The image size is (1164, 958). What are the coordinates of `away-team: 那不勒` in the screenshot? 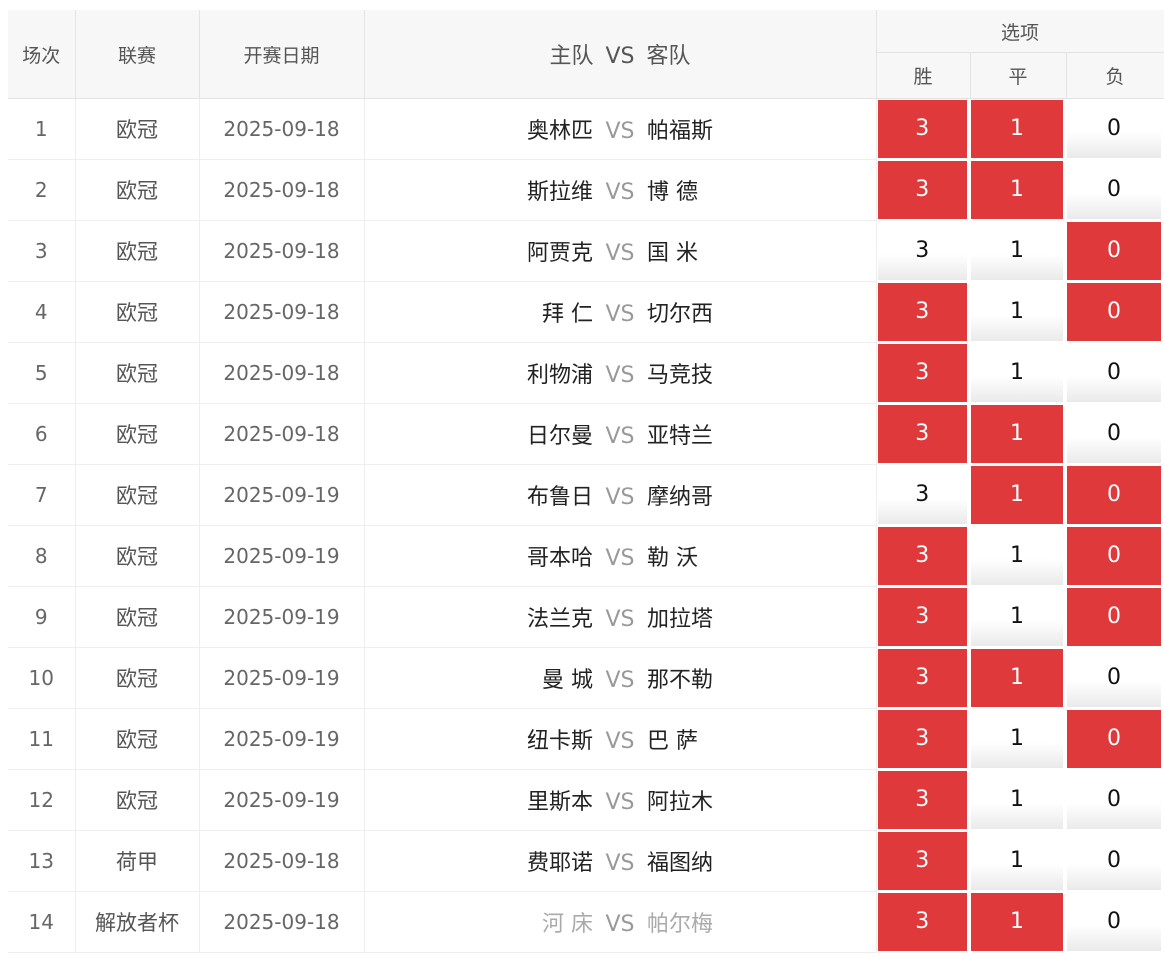 It's located at (680, 680).